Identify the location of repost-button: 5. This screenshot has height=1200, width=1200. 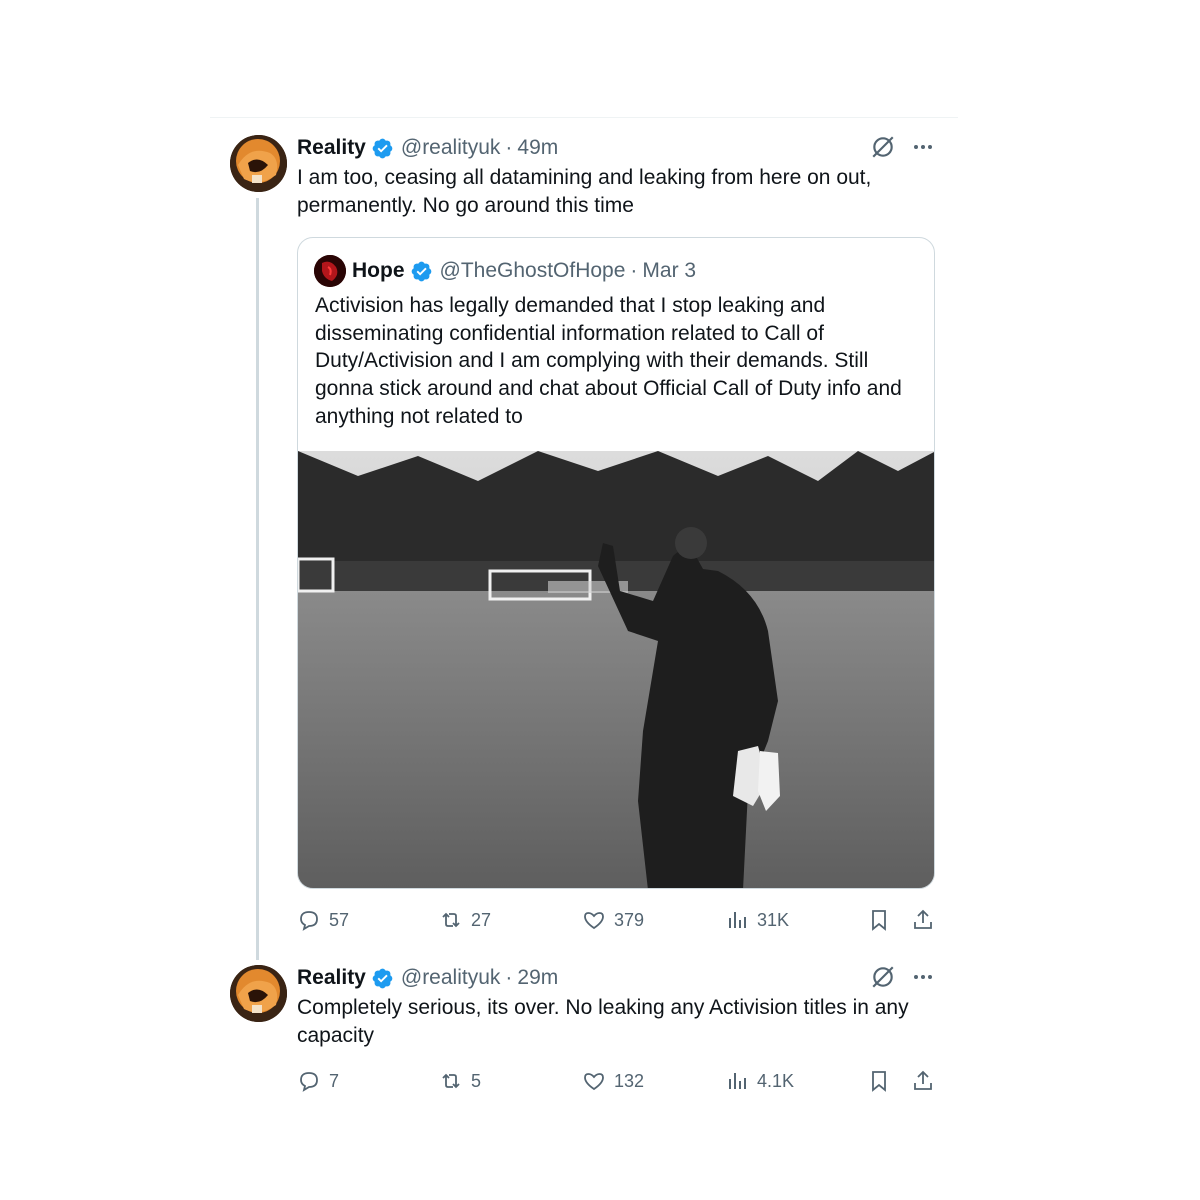
(460, 1081).